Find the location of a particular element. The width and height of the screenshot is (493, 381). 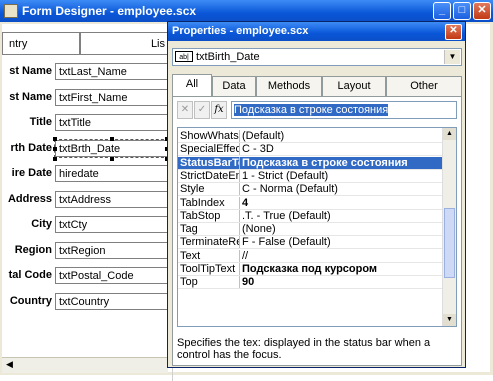

field-label: Country is located at coordinates (30, 300).